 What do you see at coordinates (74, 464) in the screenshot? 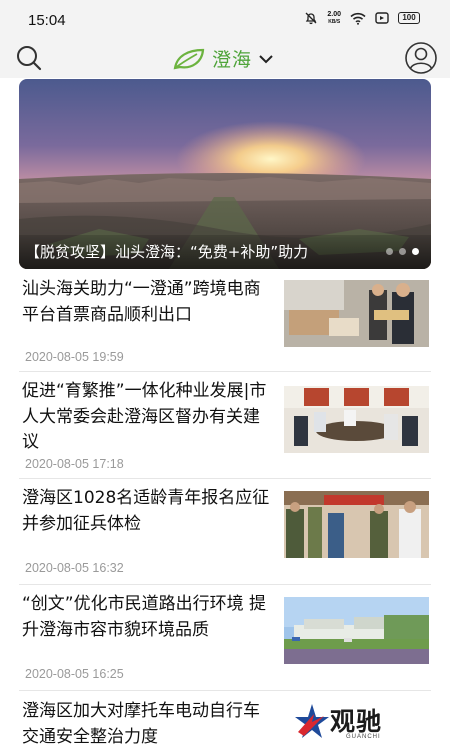
I see `news-date: 2020-08-05 17:18` at bounding box center [74, 464].